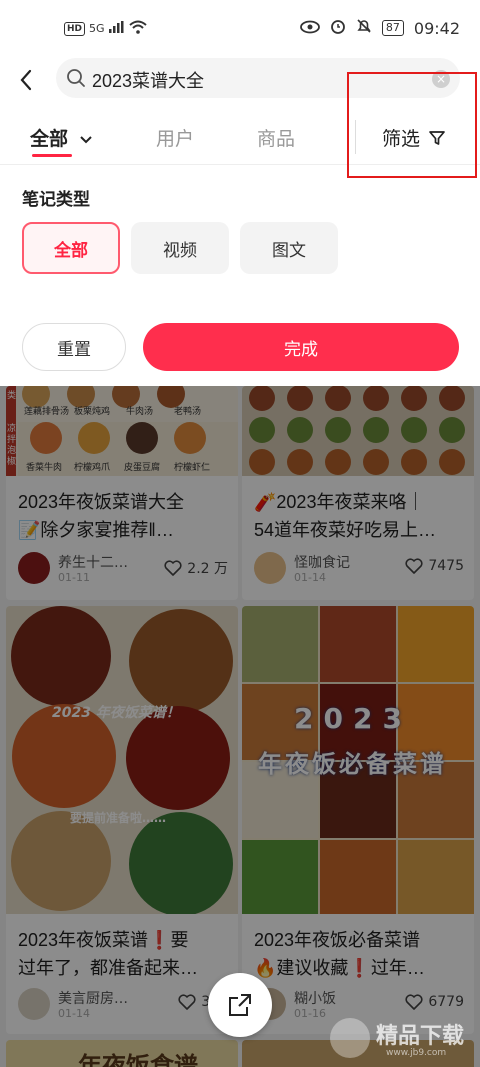 The image size is (480, 1067). Describe the element at coordinates (116, 28) in the screenshot. I see `signal-bars-icon` at that location.